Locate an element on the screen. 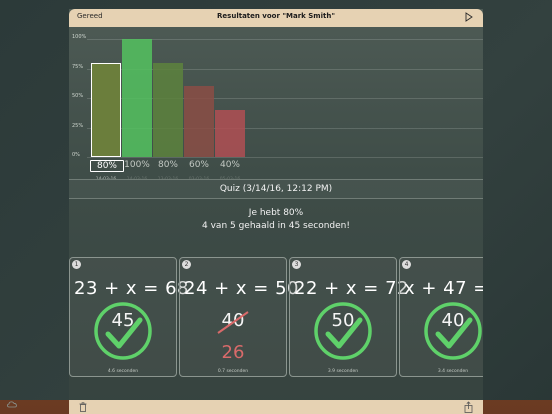 This screenshot has width=552, height=414. given-answer: 40 is located at coordinates (453, 320).